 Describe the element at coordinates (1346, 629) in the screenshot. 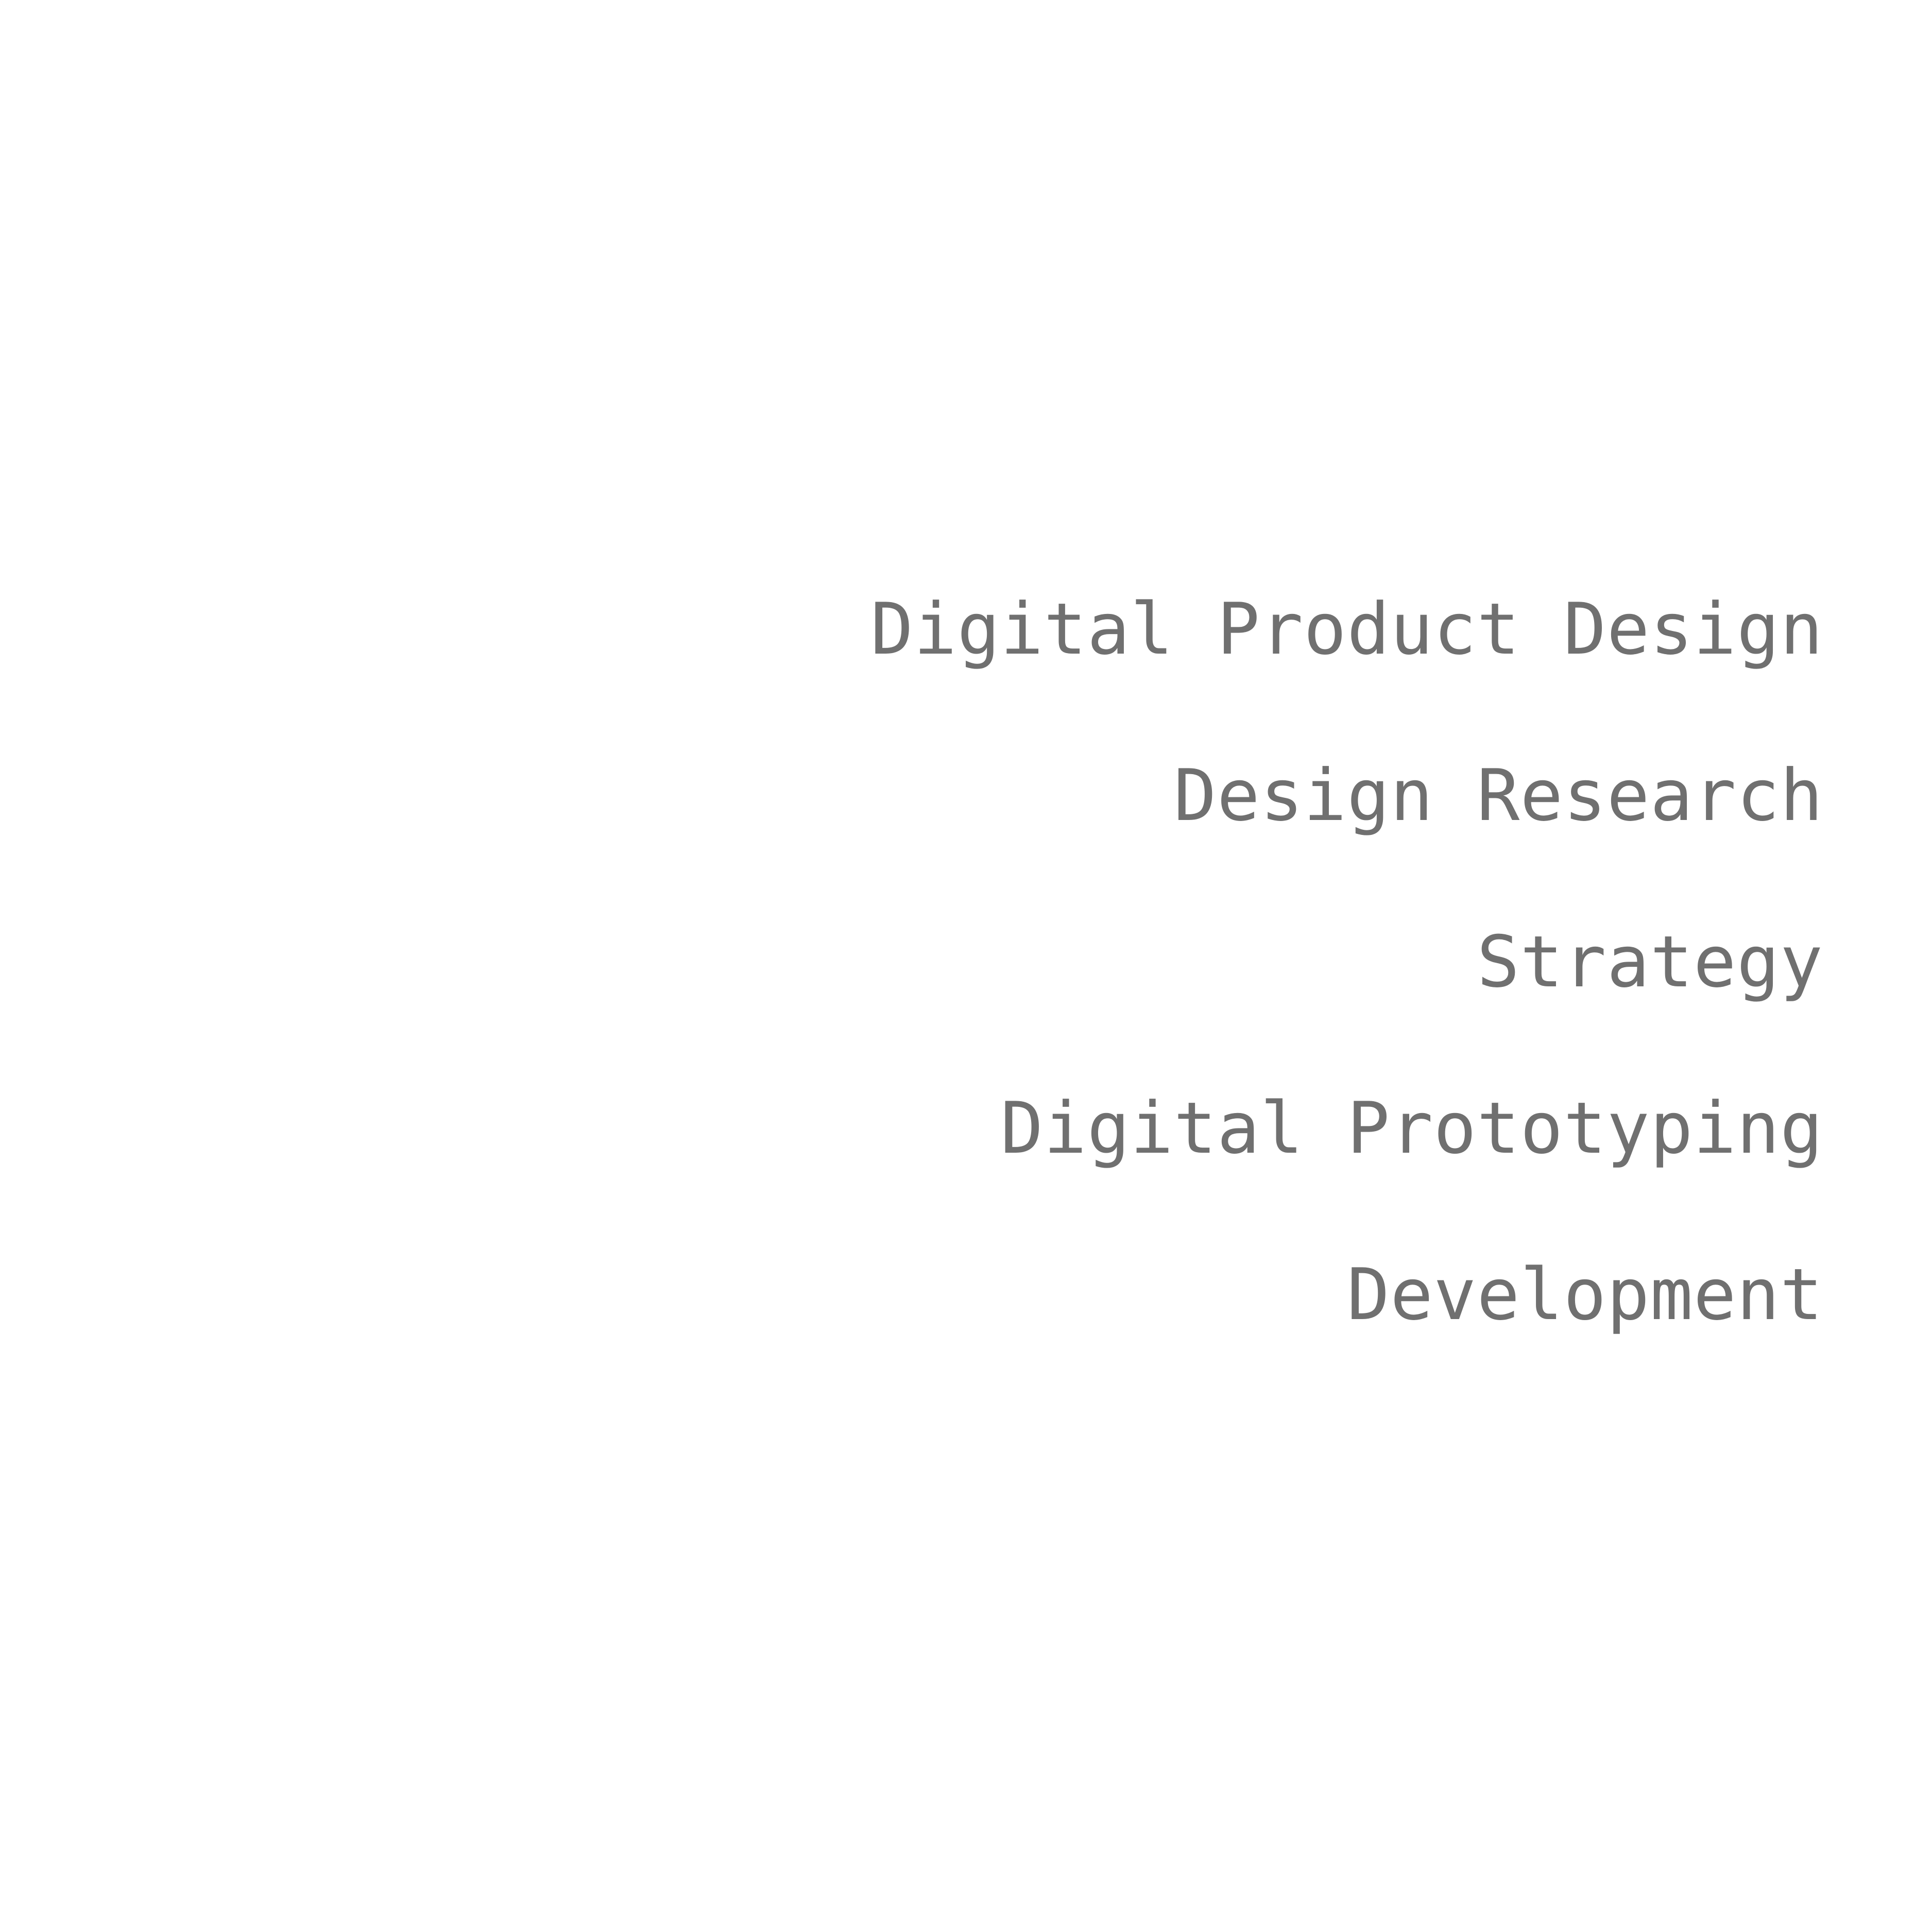

I see `service-item-digital-product-design: Digital Product Design` at that location.